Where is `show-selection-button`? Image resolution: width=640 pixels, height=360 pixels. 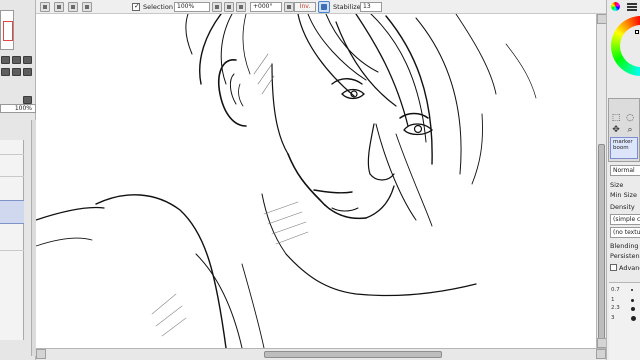 show-selection-button is located at coordinates (87, 7).